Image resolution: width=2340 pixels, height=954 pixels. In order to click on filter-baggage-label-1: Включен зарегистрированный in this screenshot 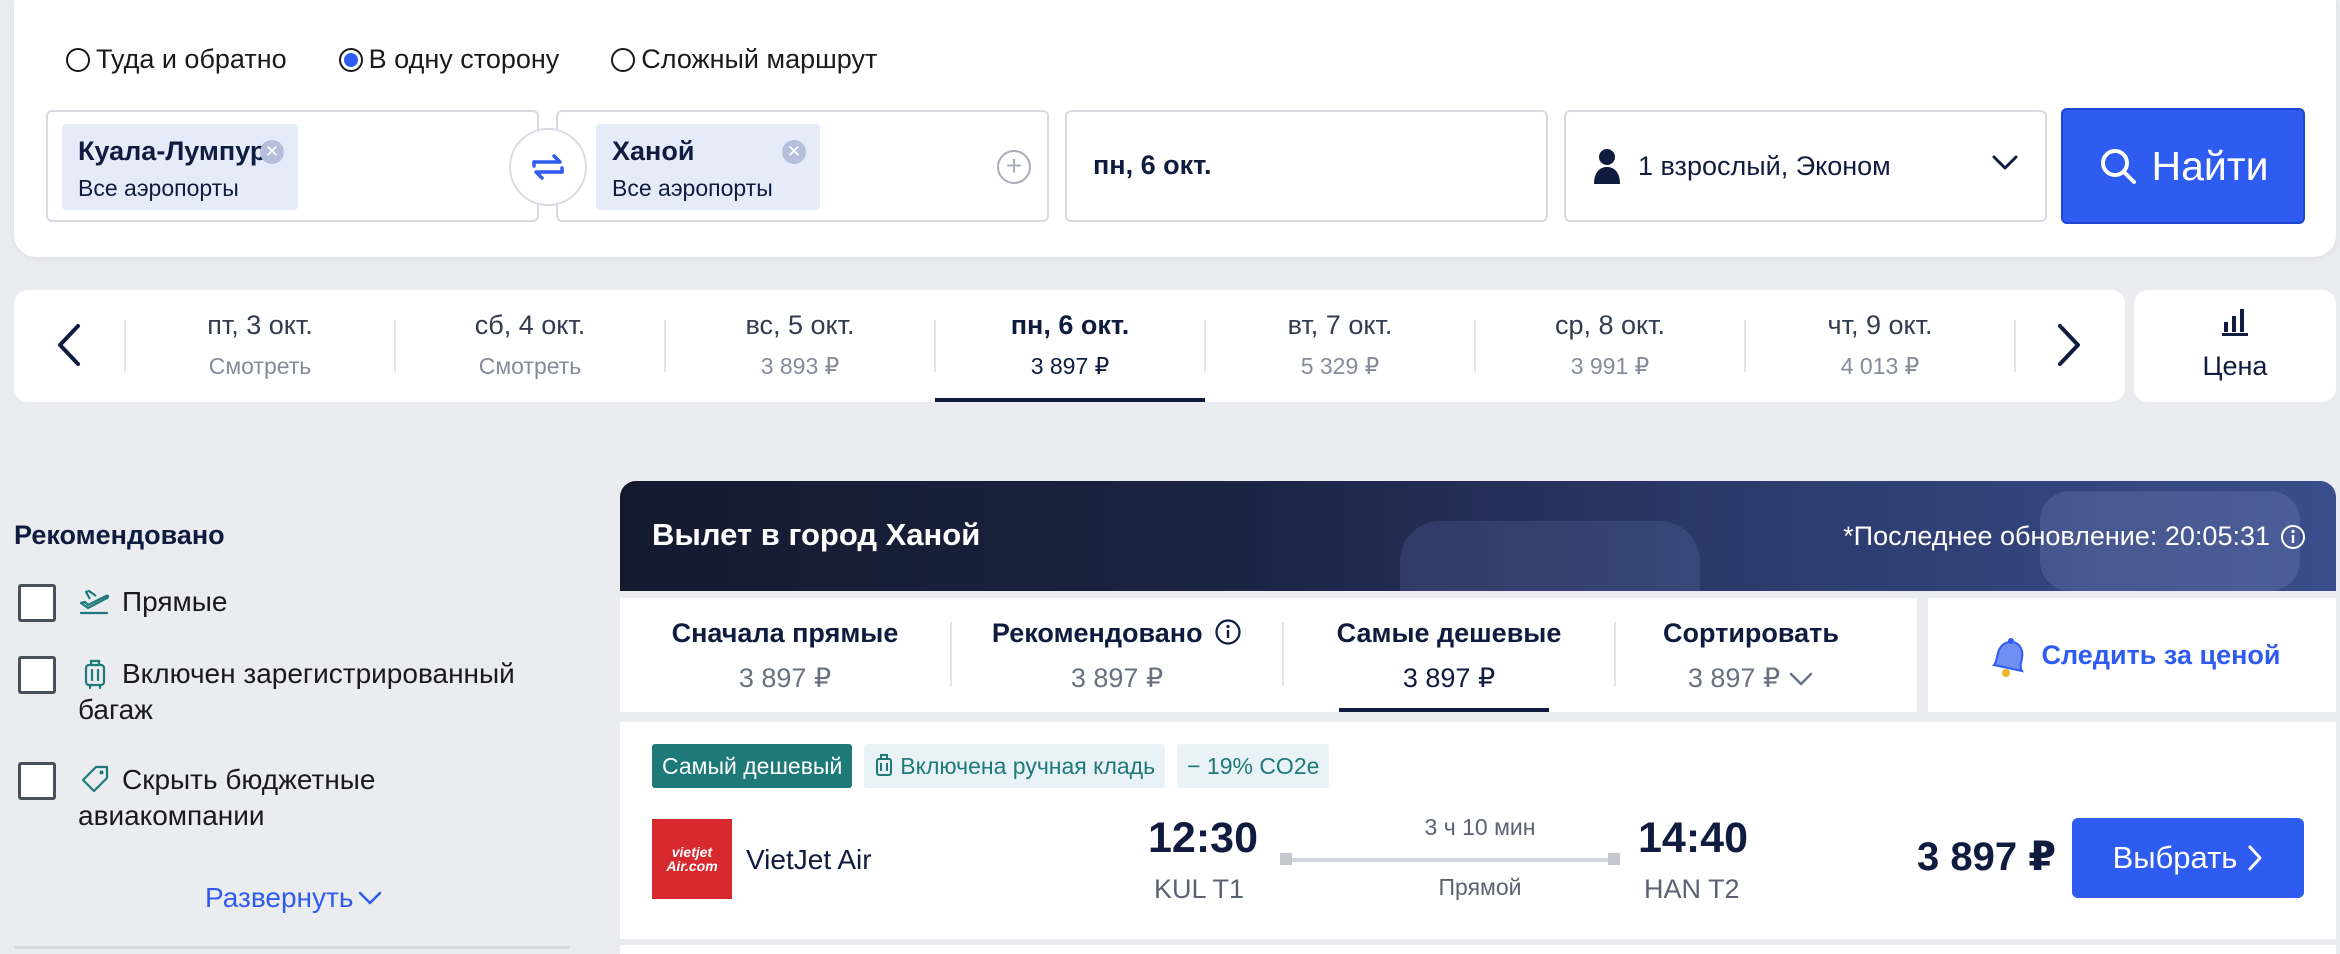, I will do `click(318, 673)`.